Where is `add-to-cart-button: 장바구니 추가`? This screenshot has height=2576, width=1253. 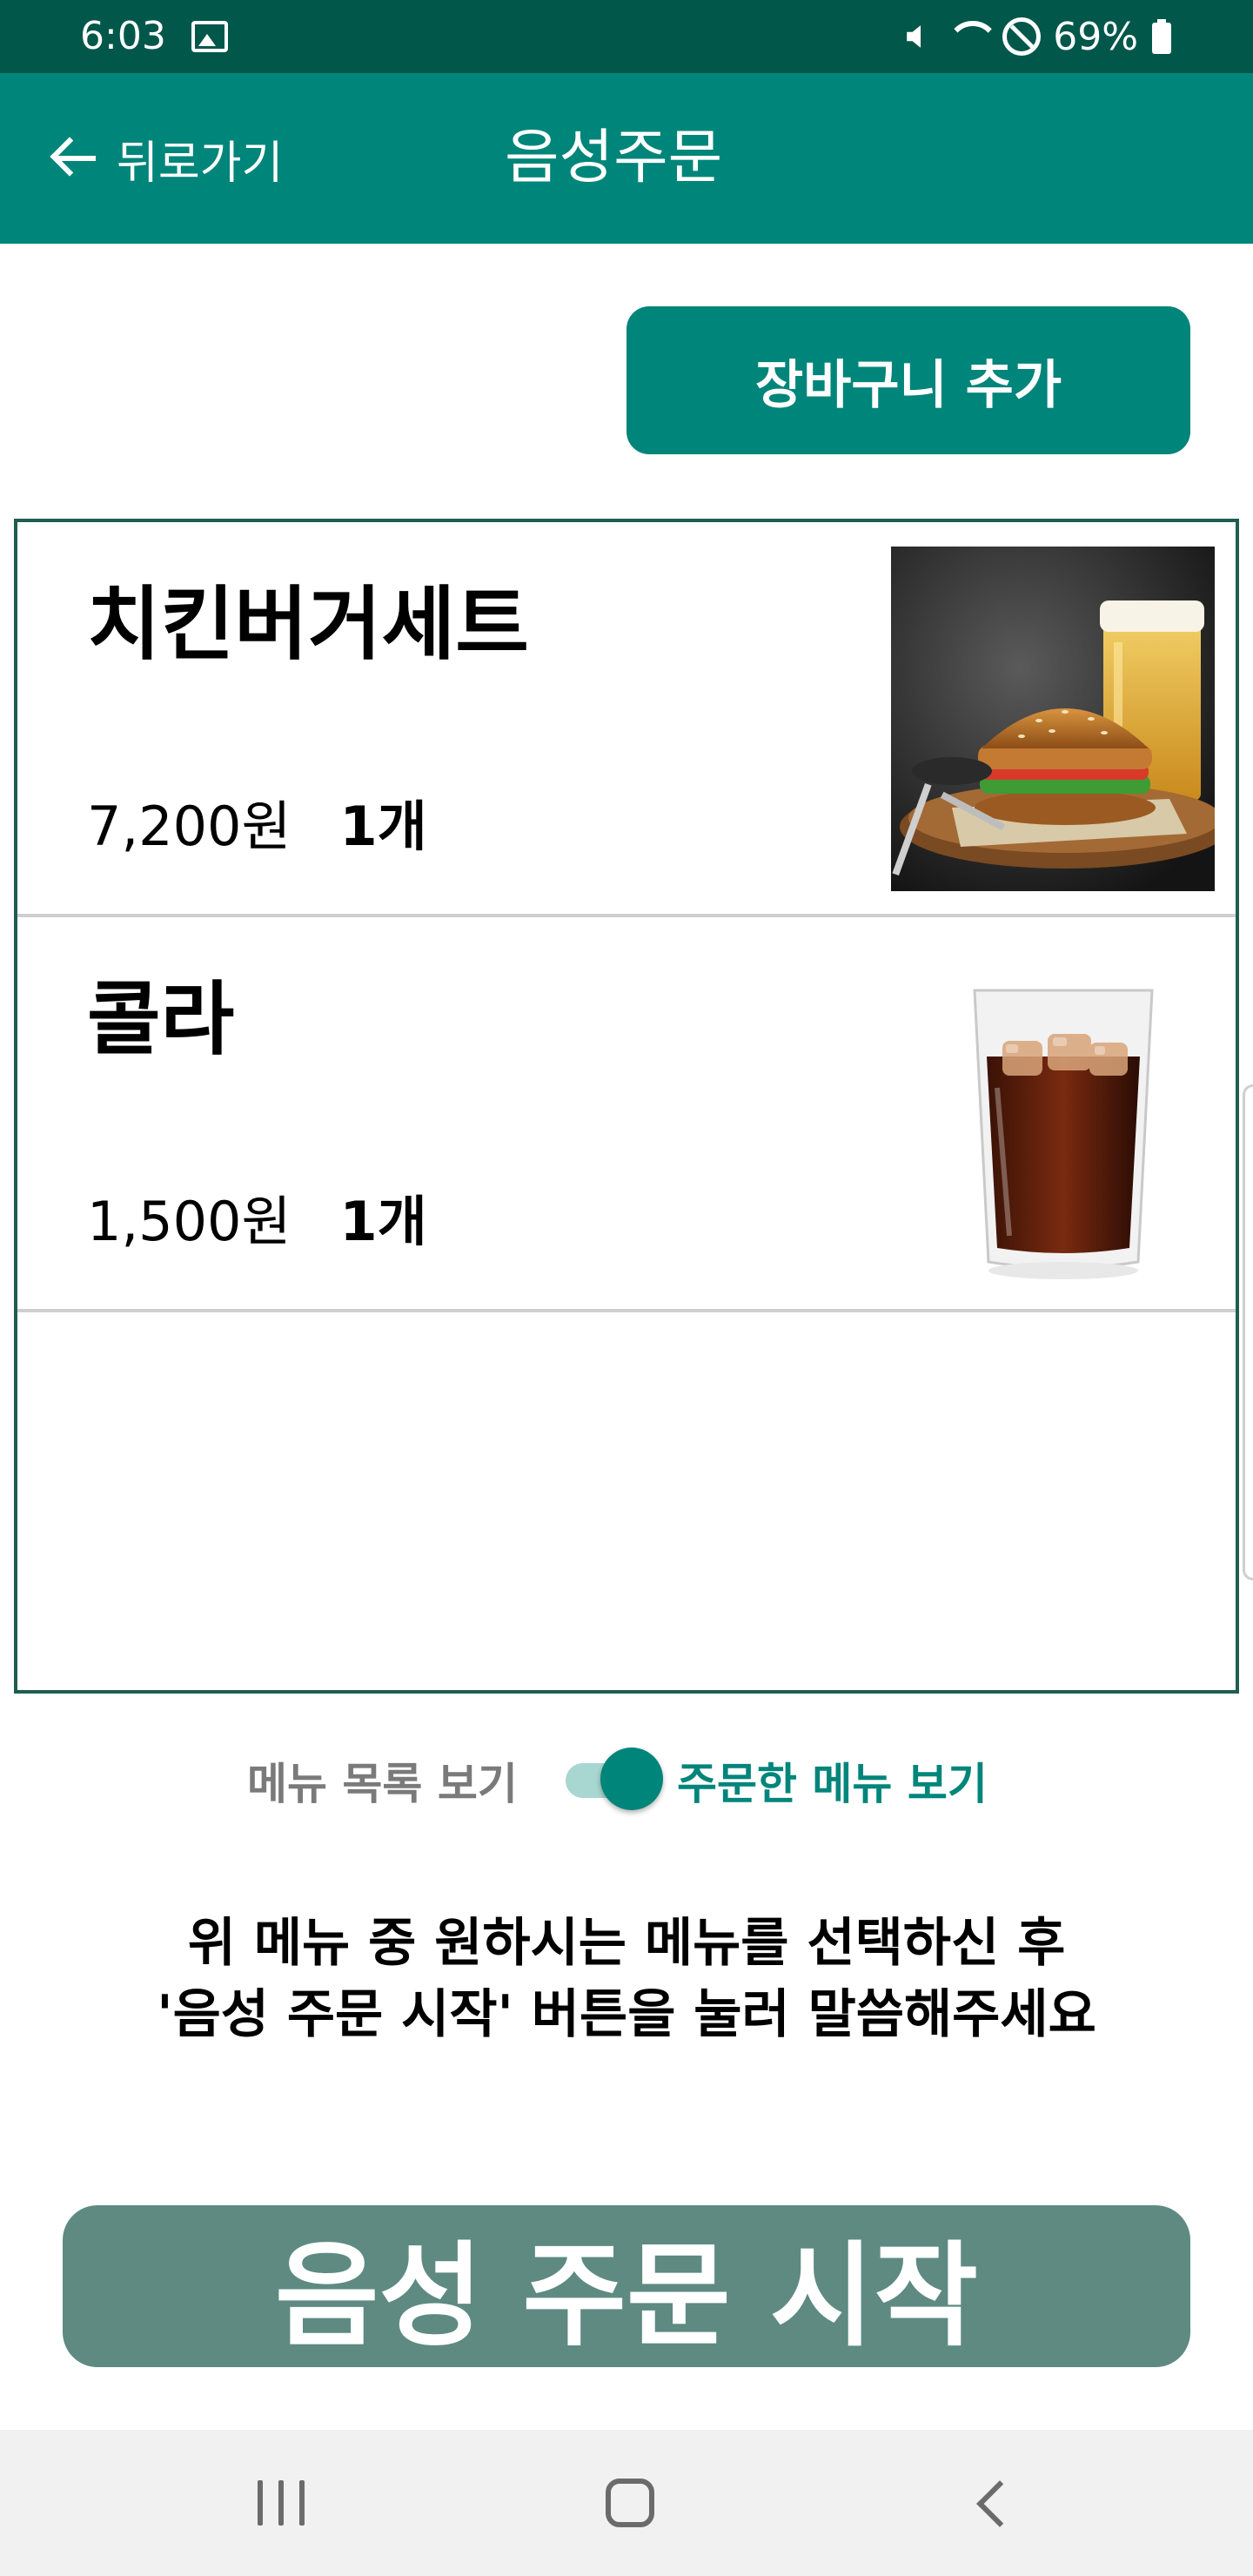 add-to-cart-button: 장바구니 추가 is located at coordinates (908, 380).